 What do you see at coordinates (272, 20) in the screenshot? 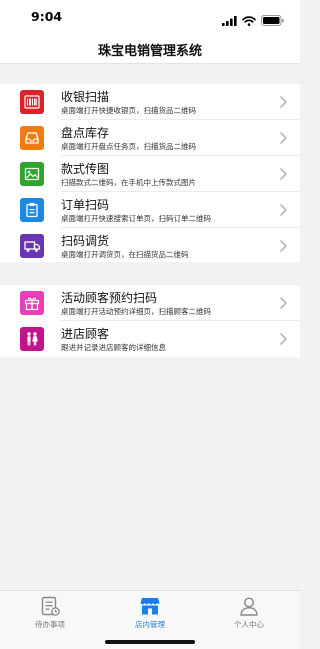
I see `battery-icon` at bounding box center [272, 20].